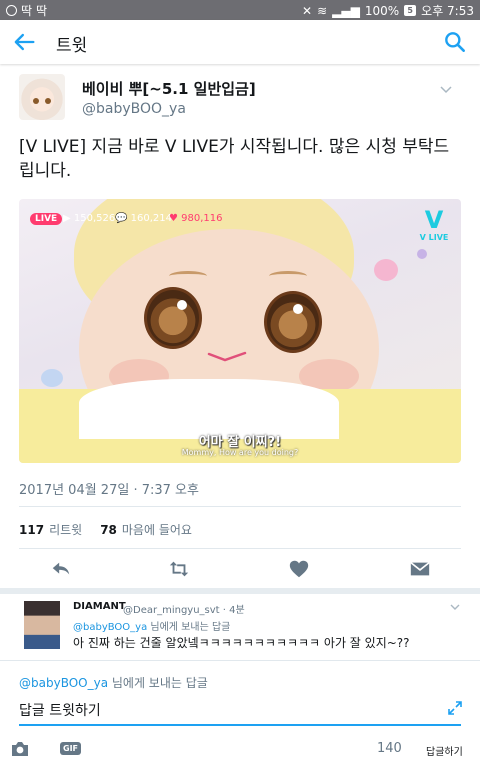  What do you see at coordinates (46, 219) in the screenshot?
I see `live-badge: LIVE` at bounding box center [46, 219].